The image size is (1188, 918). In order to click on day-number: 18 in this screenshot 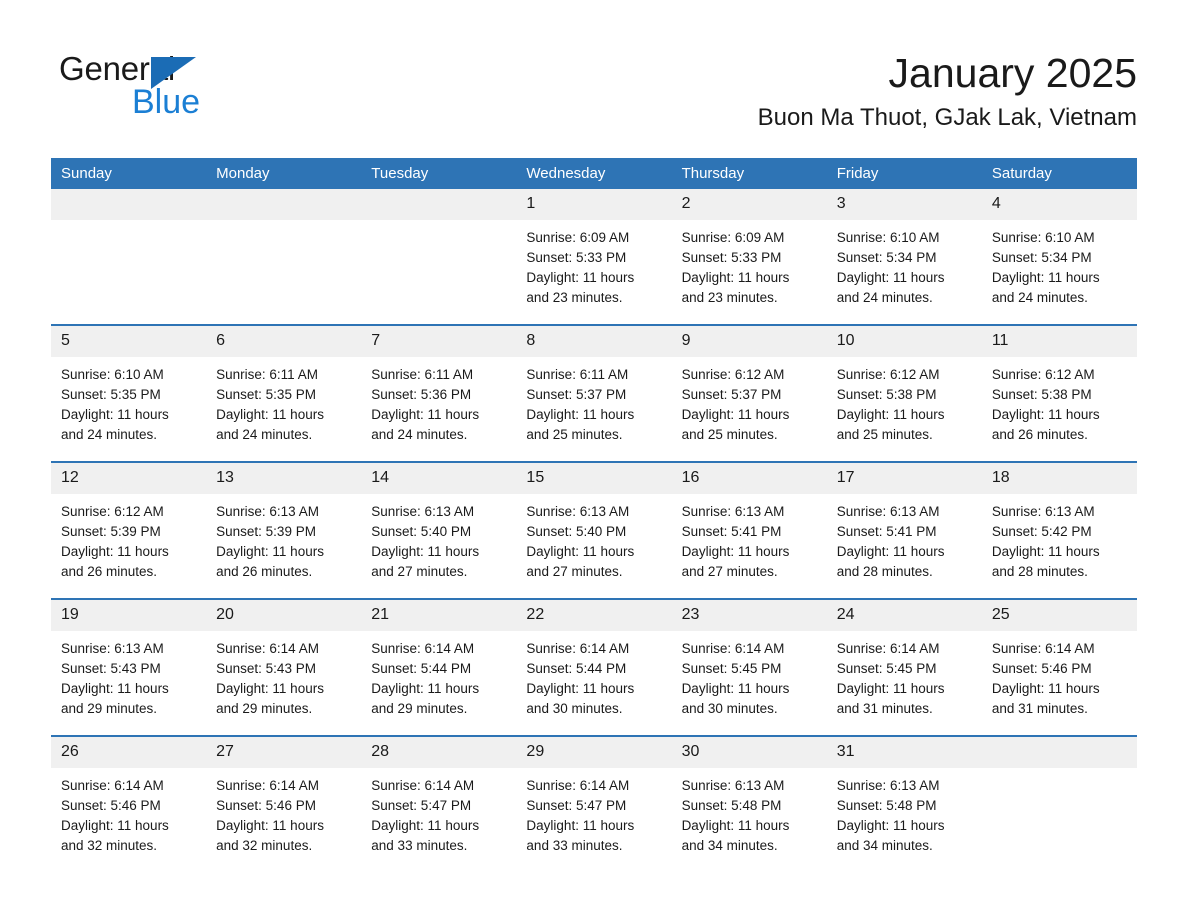, I will do `click(1059, 478)`.